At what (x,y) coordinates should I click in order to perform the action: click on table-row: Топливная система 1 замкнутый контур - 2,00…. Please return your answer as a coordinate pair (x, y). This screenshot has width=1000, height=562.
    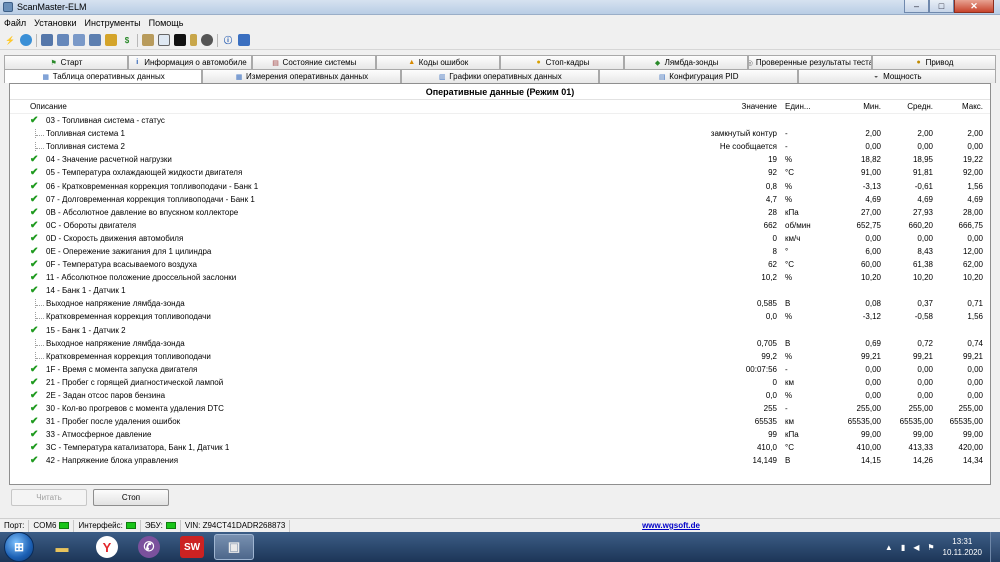
    Looking at the image, I should click on (500, 133).